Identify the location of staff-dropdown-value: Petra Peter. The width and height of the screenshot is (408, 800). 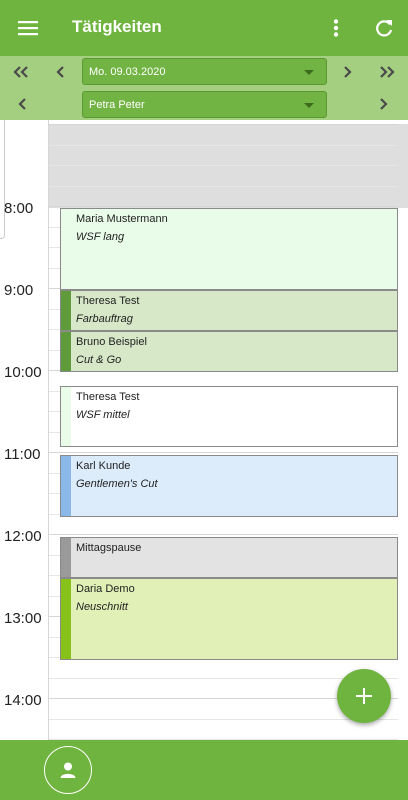
(117, 104).